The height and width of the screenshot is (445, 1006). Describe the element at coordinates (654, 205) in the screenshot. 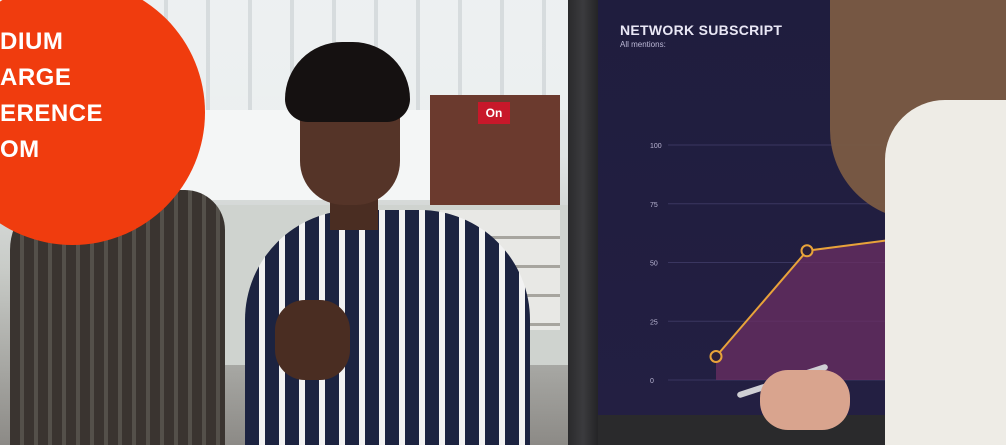

I see `y-tick-label: 75` at that location.